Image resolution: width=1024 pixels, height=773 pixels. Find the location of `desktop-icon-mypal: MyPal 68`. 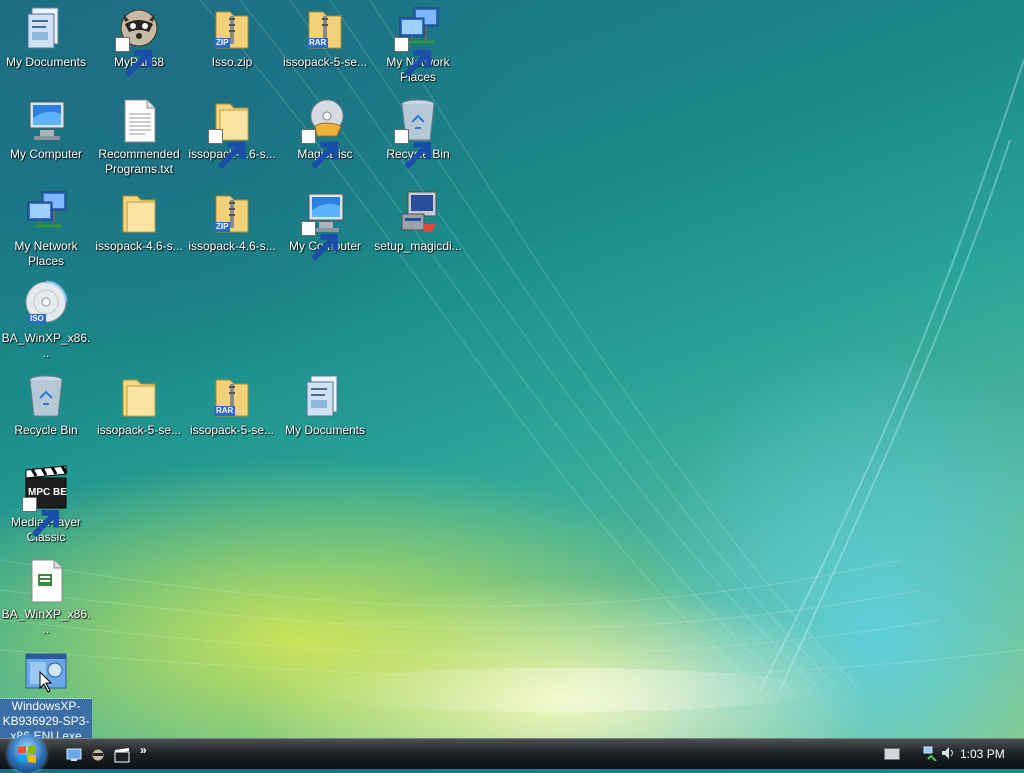

desktop-icon-mypal: MyPal 68 is located at coordinates (139, 40).